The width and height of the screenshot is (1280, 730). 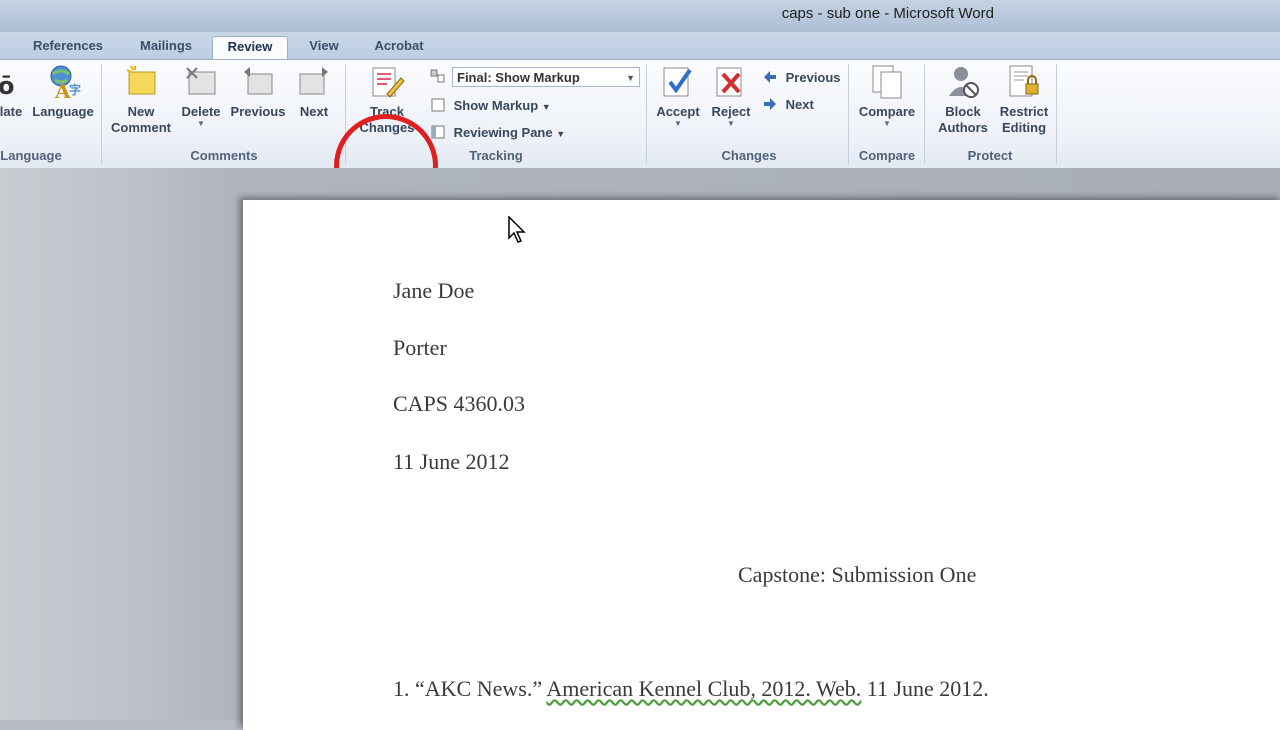 I want to click on svg-text: ō, so click(x=7, y=86).